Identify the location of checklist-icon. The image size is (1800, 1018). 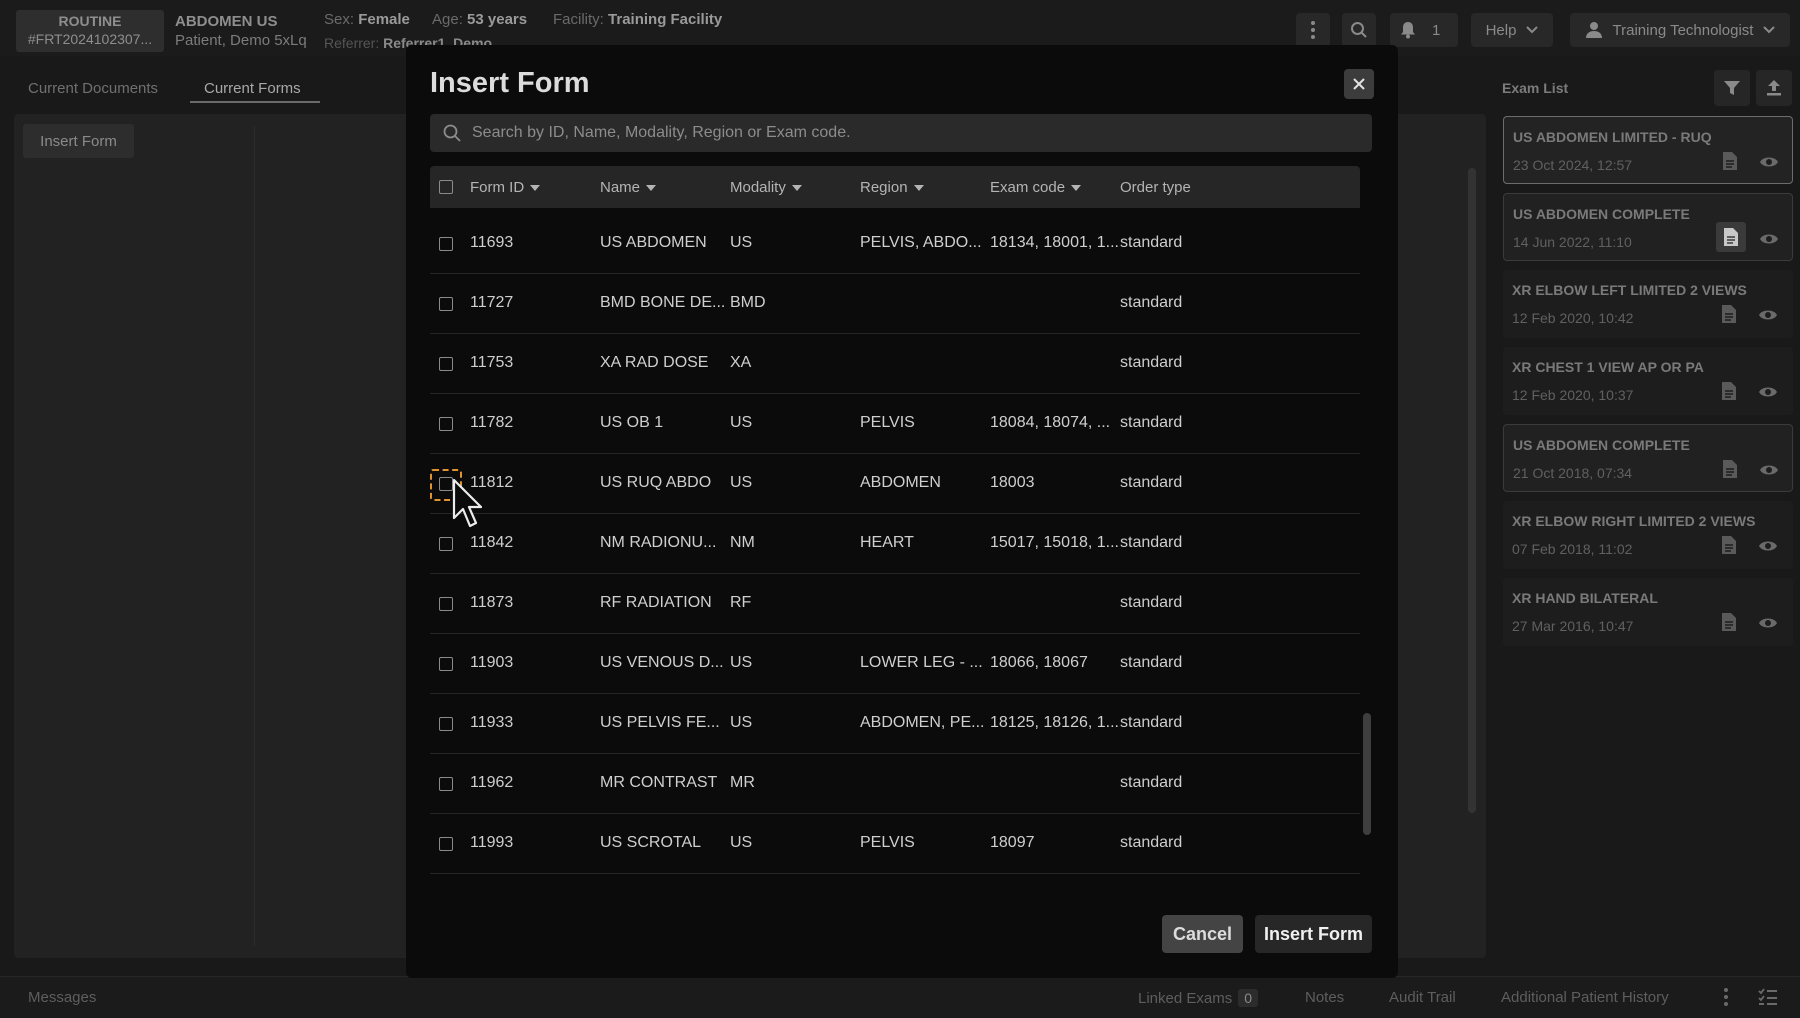
(1767, 996).